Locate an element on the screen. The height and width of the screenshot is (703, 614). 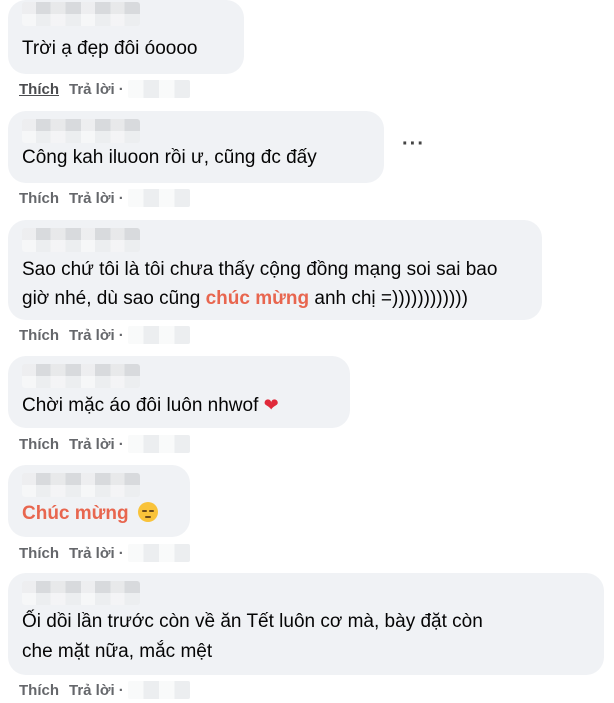
comment-bubble: Chời mặc áo đôi luôn nhwof ❤ is located at coordinates (179, 392).